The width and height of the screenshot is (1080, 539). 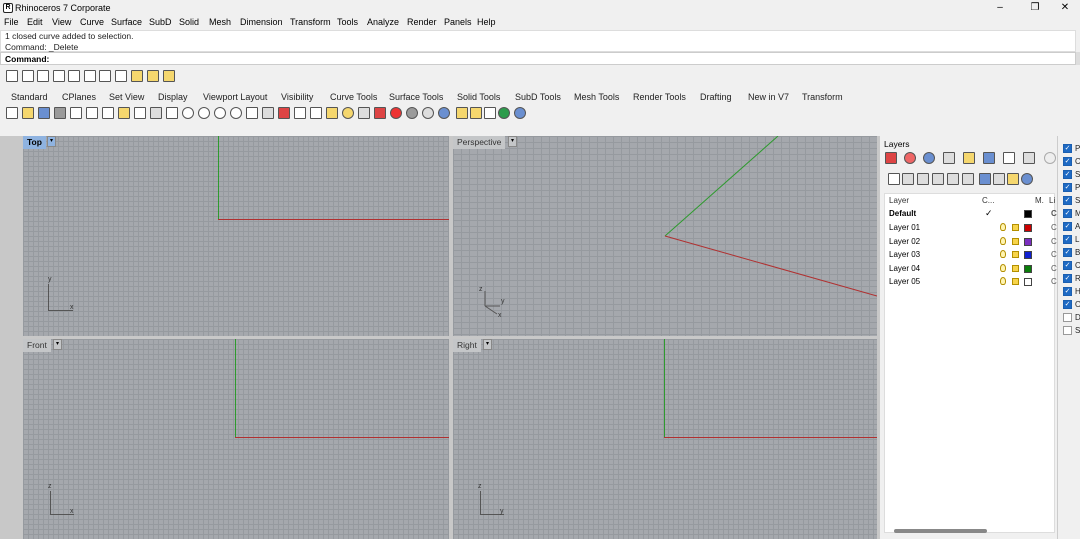 I want to click on tab-display: Display, so click(x=173, y=97).